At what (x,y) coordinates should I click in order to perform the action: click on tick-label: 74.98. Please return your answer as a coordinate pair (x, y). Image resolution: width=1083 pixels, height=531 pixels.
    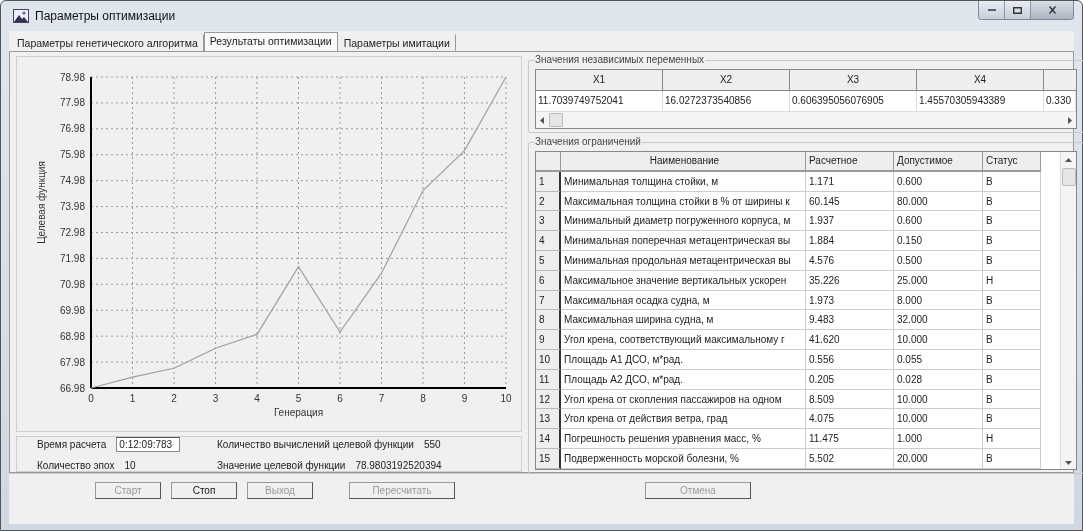
    Looking at the image, I should click on (72, 181).